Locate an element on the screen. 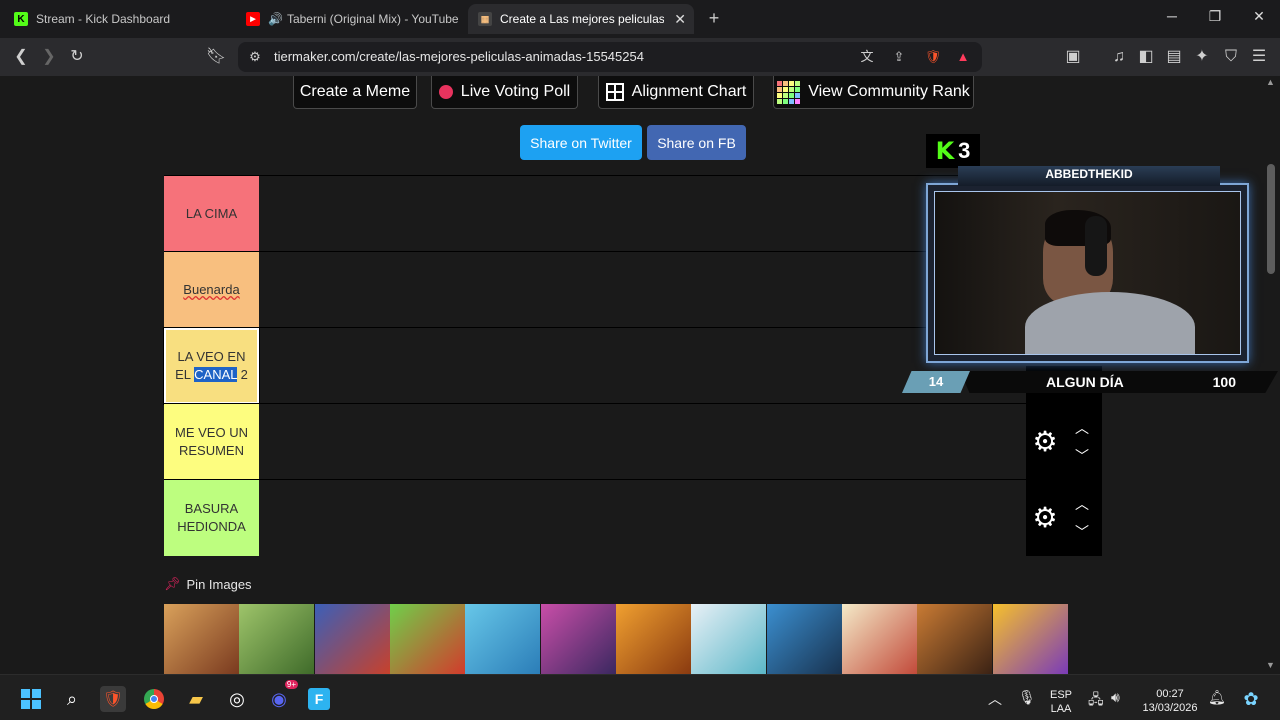 The width and height of the screenshot is (1280, 720). speaker-icon: 🔊 is located at coordinates (275, 19).